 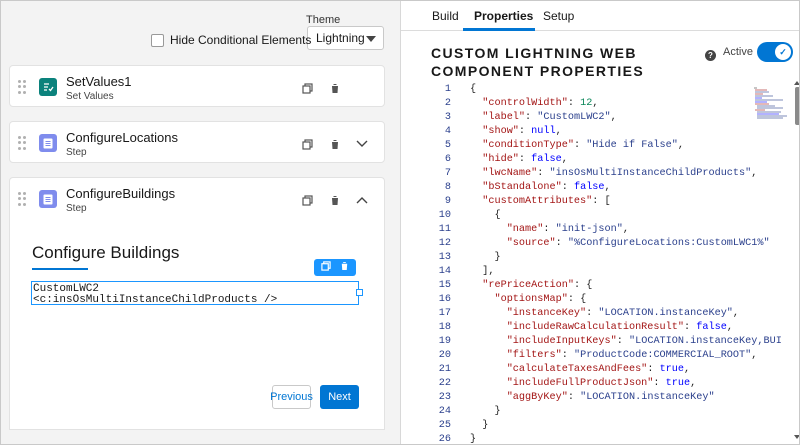 What do you see at coordinates (599, 398) in the screenshot?
I see `code-line: 23 "aggByKey": "LOCATION.instanceKey"` at bounding box center [599, 398].